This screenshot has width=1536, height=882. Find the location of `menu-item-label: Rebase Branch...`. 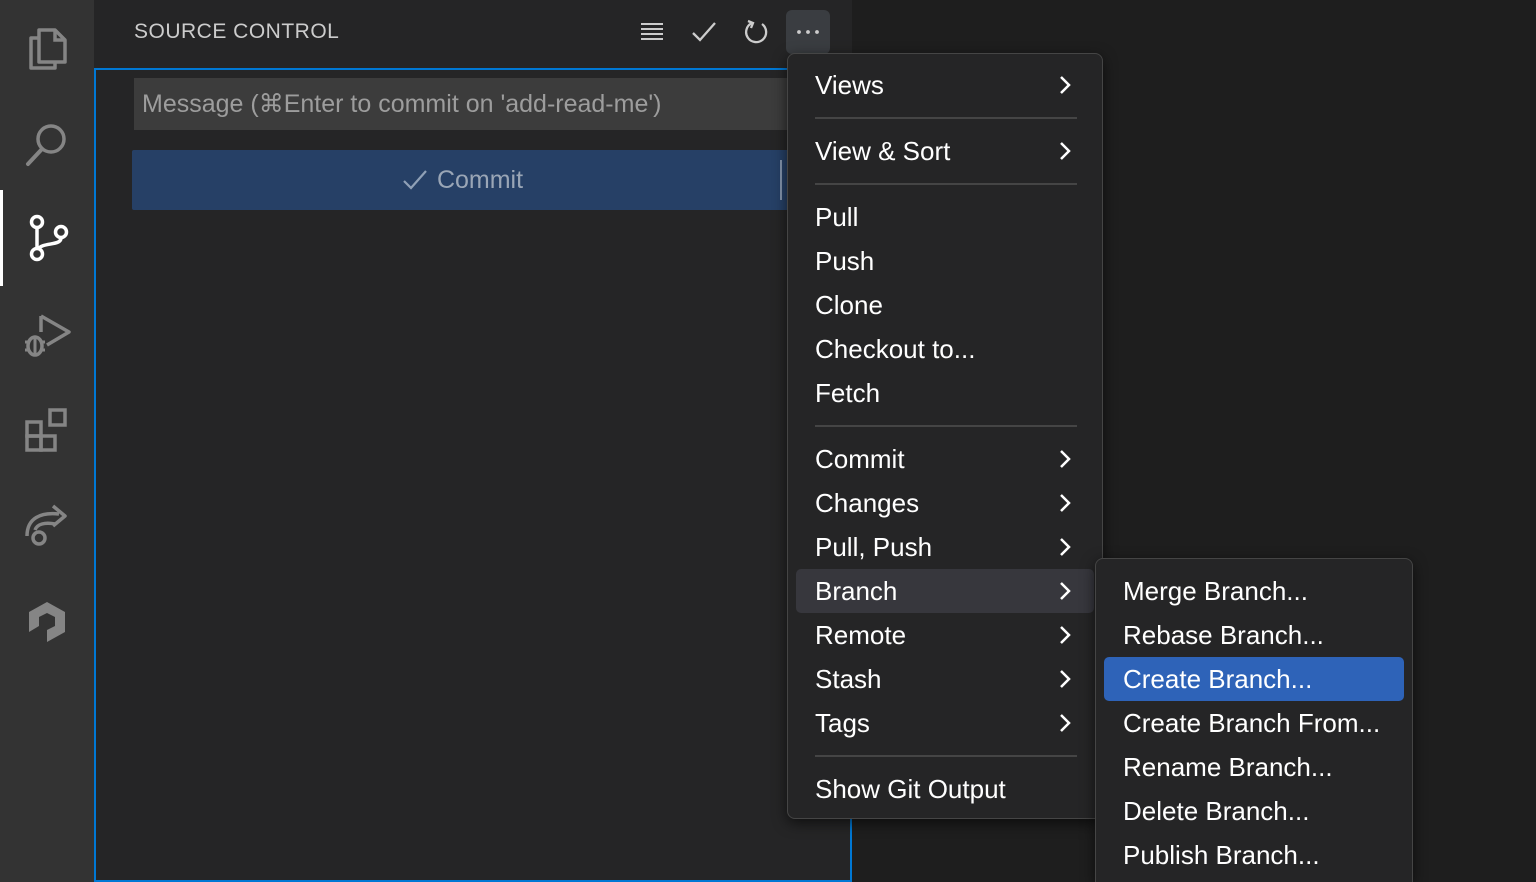

menu-item-label: Rebase Branch... is located at coordinates (1223, 634).